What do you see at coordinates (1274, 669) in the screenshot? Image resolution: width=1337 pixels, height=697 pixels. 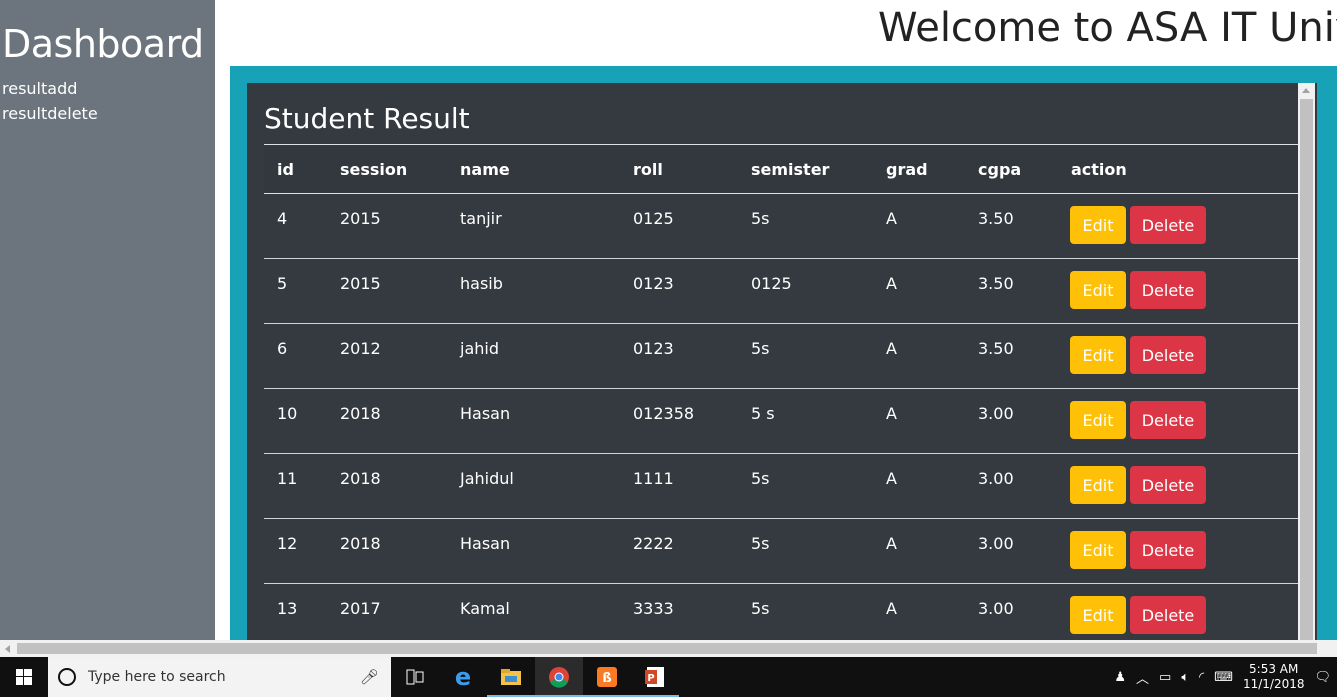 I see `clock-time: 5:53 AM` at bounding box center [1274, 669].